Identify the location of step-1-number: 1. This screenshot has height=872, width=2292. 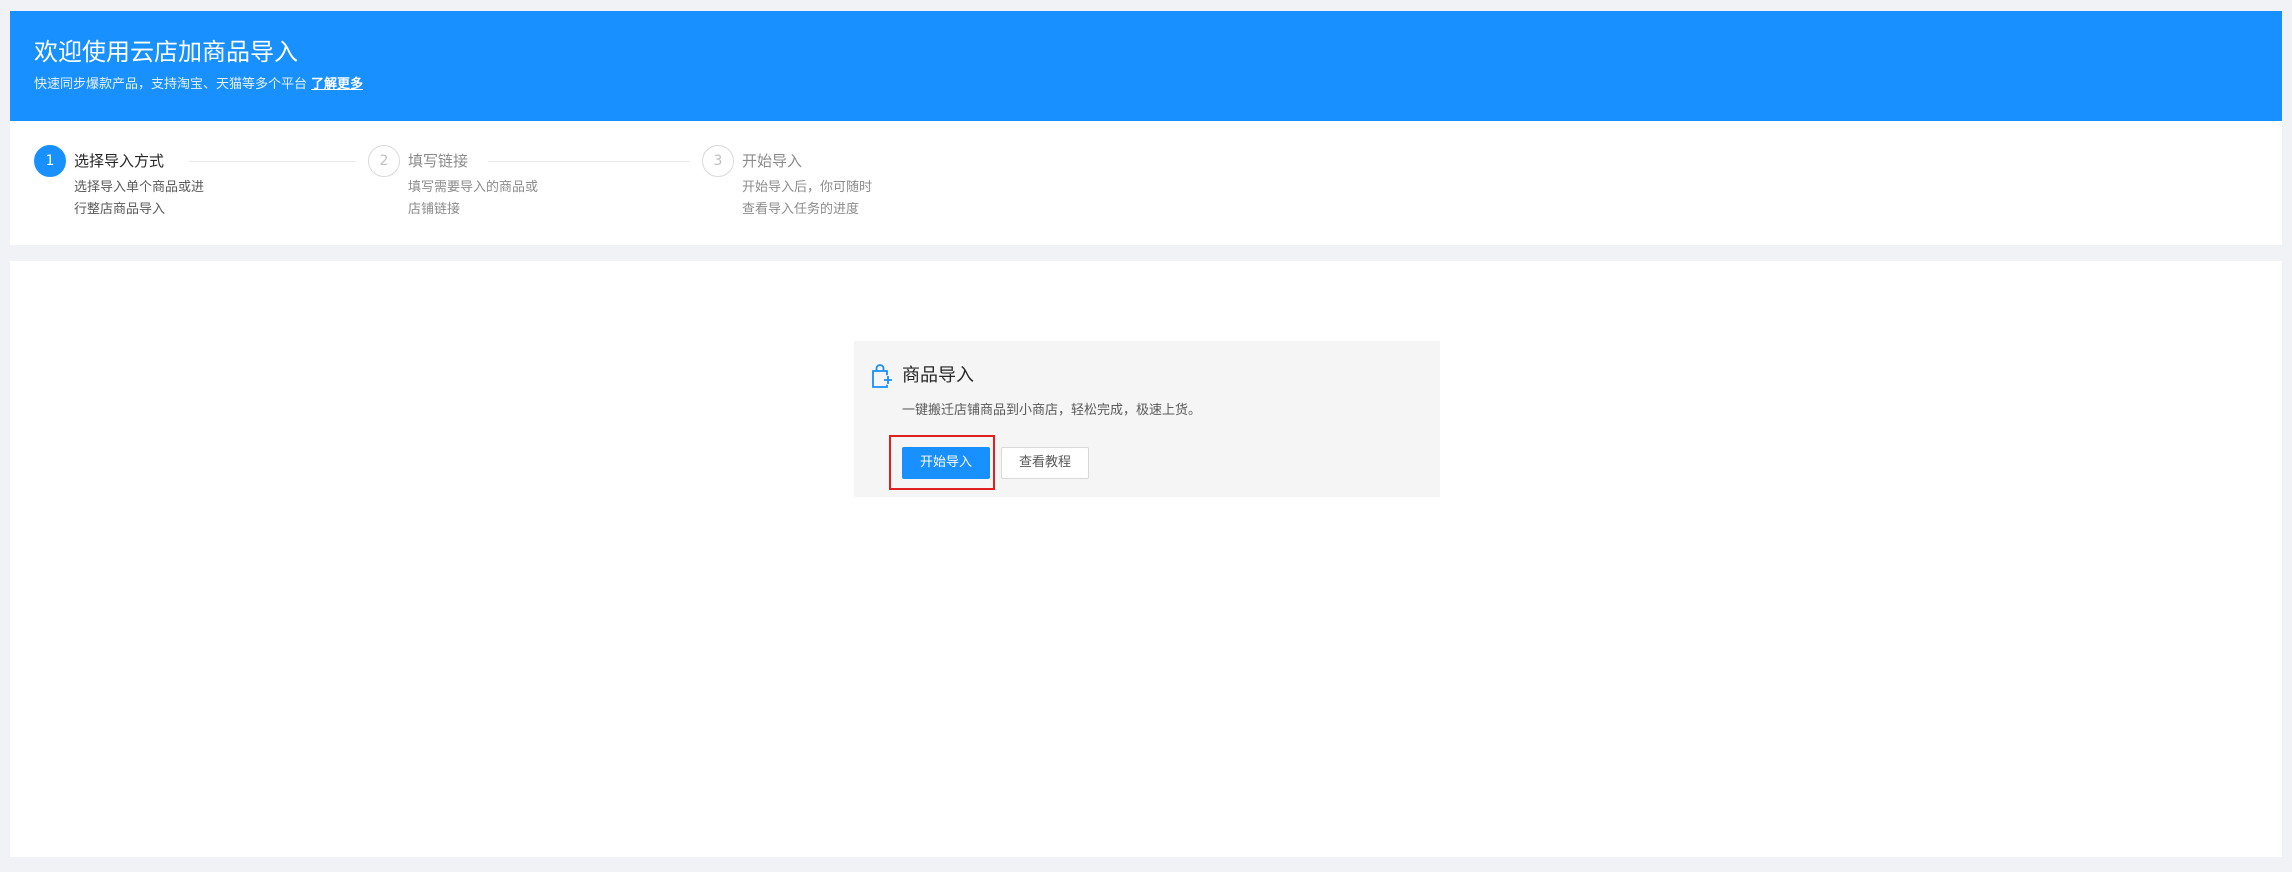
(50, 161).